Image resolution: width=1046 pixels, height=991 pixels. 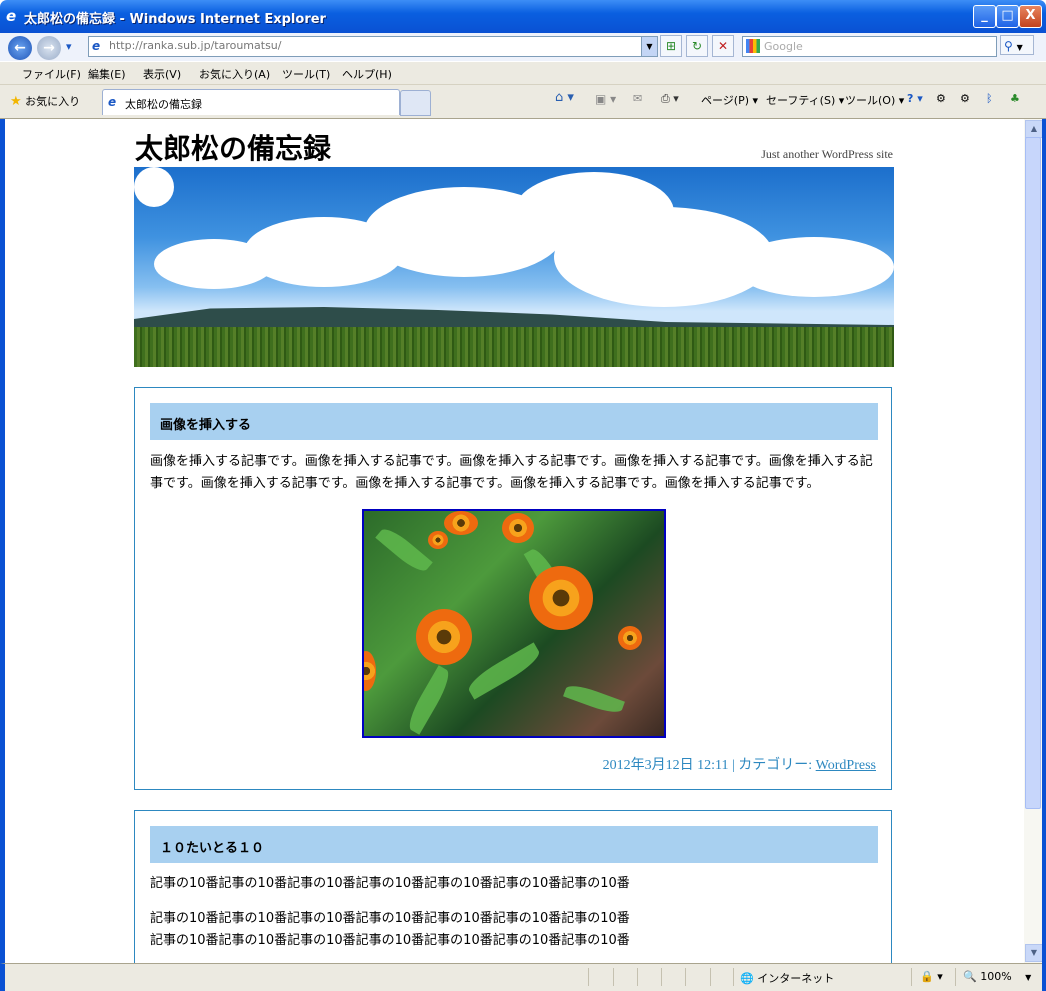 I want to click on post-1-meta: 2012年3月12日 12:11 | カテゴリー: WordPress, so click(x=739, y=764).